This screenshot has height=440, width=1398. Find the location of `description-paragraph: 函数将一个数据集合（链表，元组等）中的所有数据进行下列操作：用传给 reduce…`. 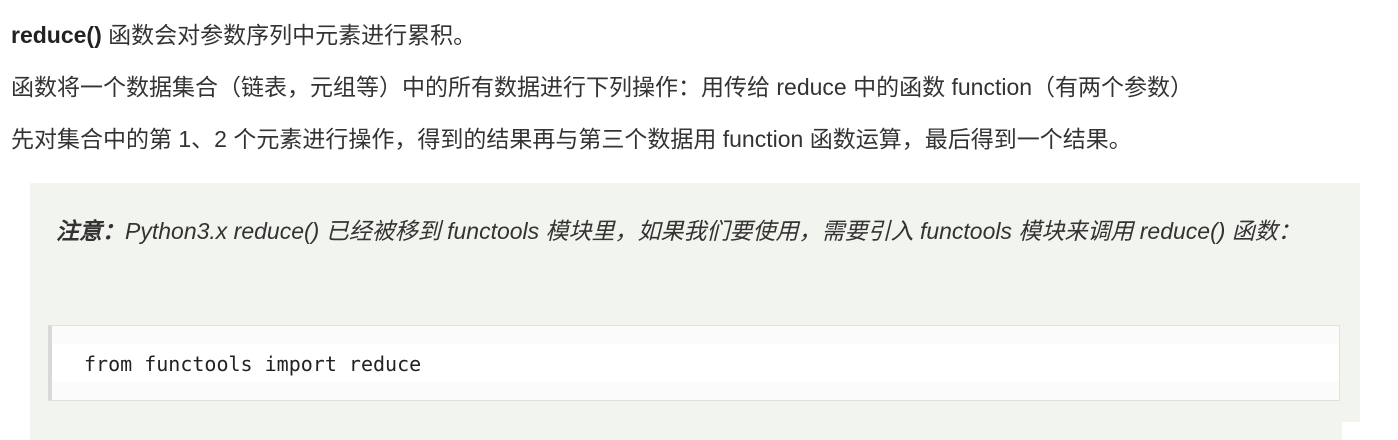

description-paragraph: 函数将一个数据集合（链表，元组等）中的所有数据进行下列操作：用传给 reduce… is located at coordinates (602, 87).